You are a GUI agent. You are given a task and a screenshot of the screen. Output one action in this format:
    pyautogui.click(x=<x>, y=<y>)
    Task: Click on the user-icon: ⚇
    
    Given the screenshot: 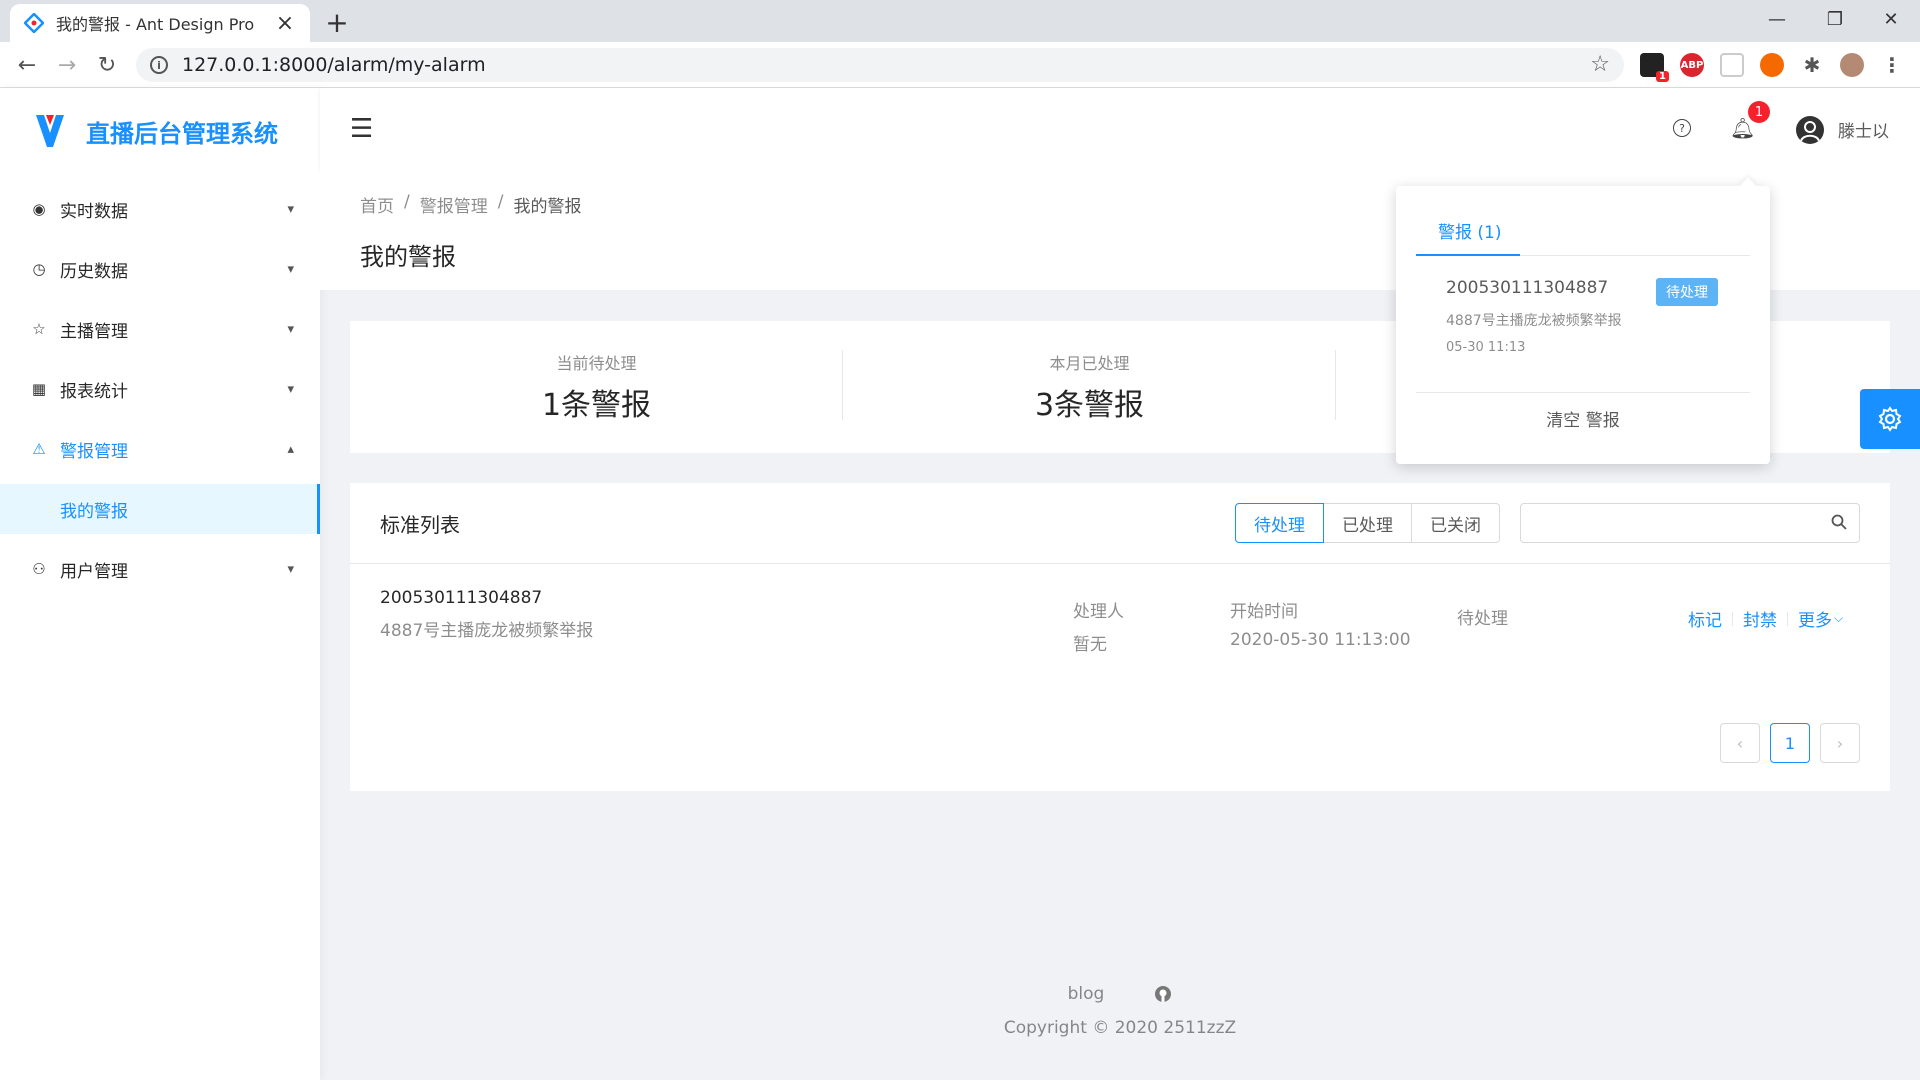 What is the action you would take?
    pyautogui.click(x=39, y=569)
    